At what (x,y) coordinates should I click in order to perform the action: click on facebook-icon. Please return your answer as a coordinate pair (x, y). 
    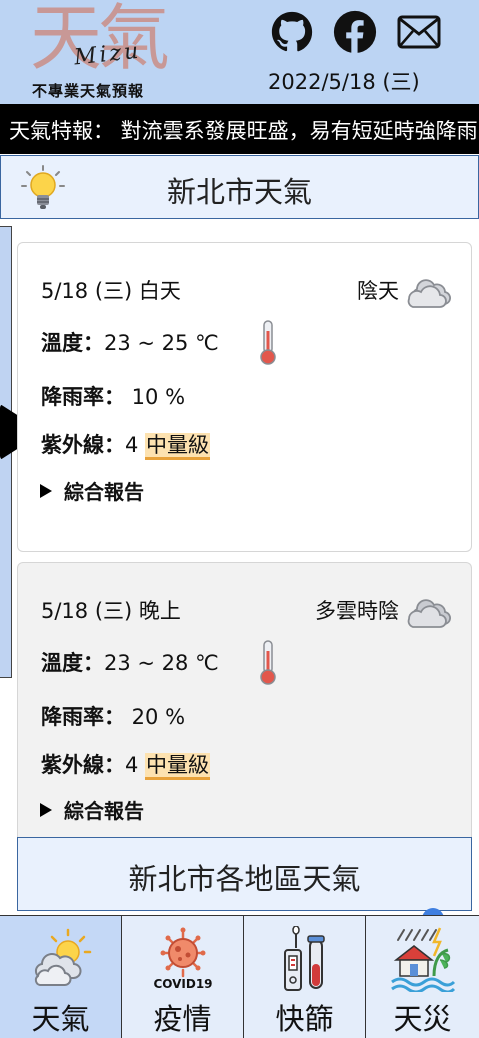
    Looking at the image, I should click on (355, 32).